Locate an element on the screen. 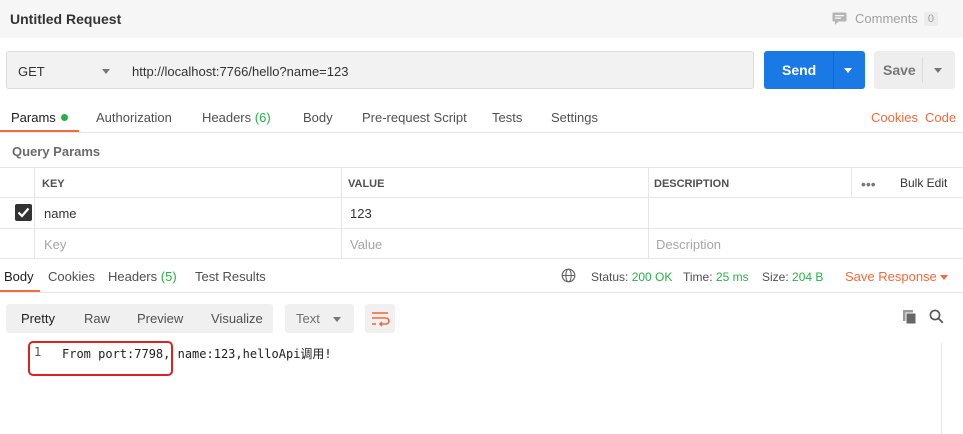 This screenshot has width=963, height=434. response-tab-test-results: Test Results is located at coordinates (230, 276).